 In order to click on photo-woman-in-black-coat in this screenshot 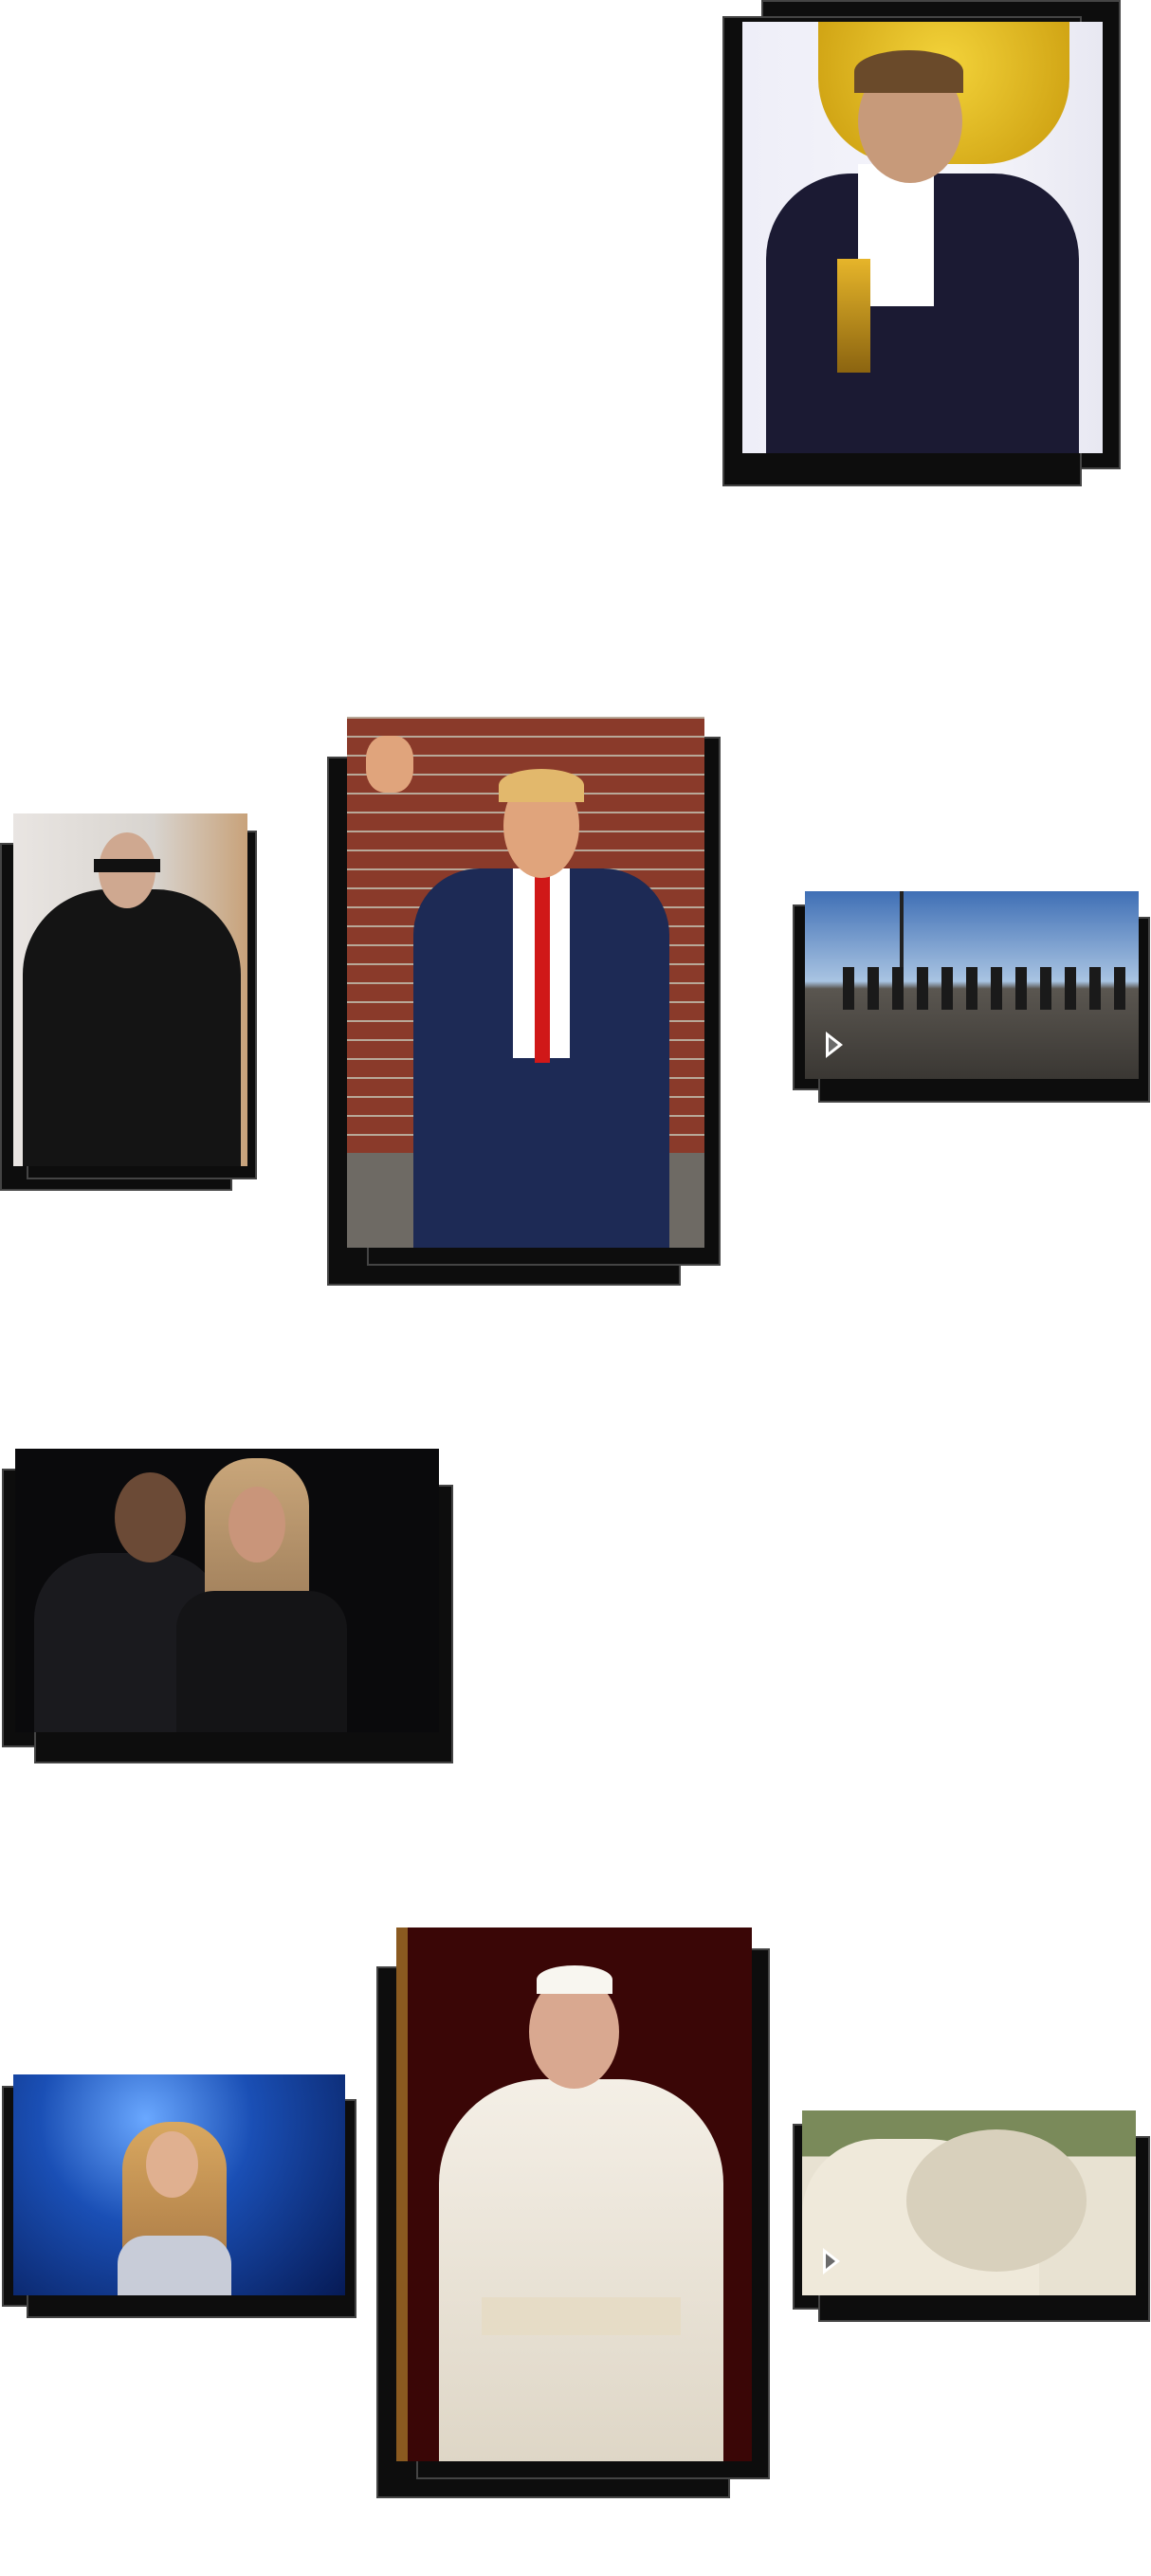, I will do `click(130, 989)`.